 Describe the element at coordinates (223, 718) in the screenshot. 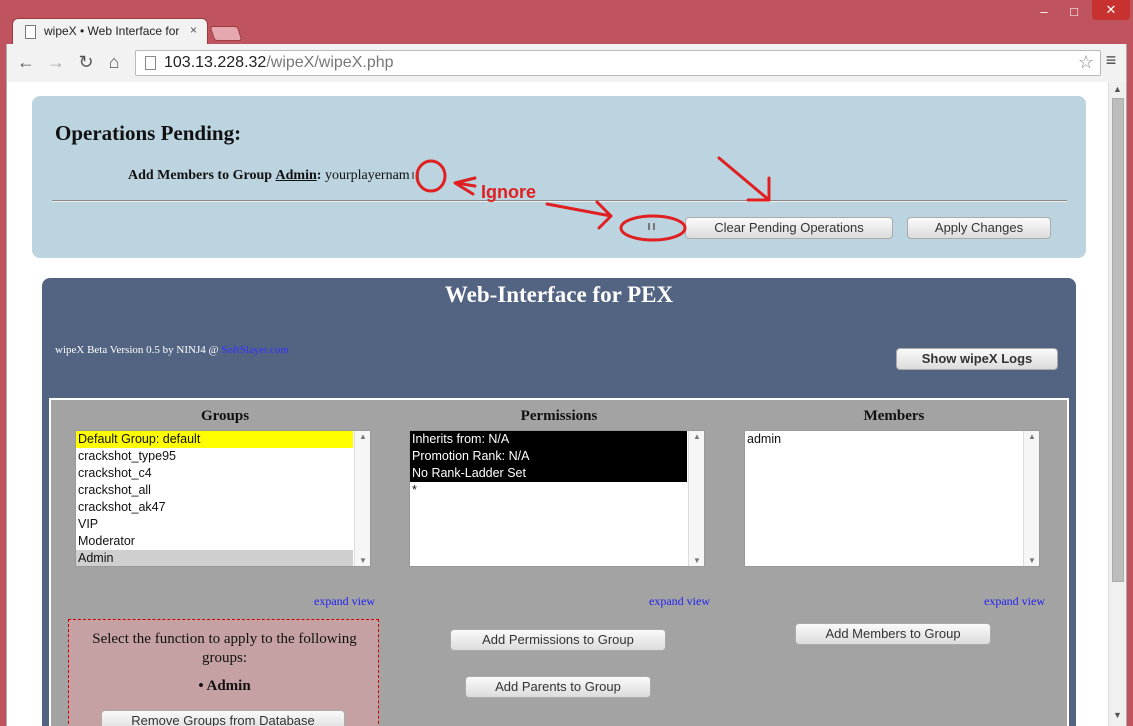

I see `remove-groups-button: Remove Groups from Database` at that location.